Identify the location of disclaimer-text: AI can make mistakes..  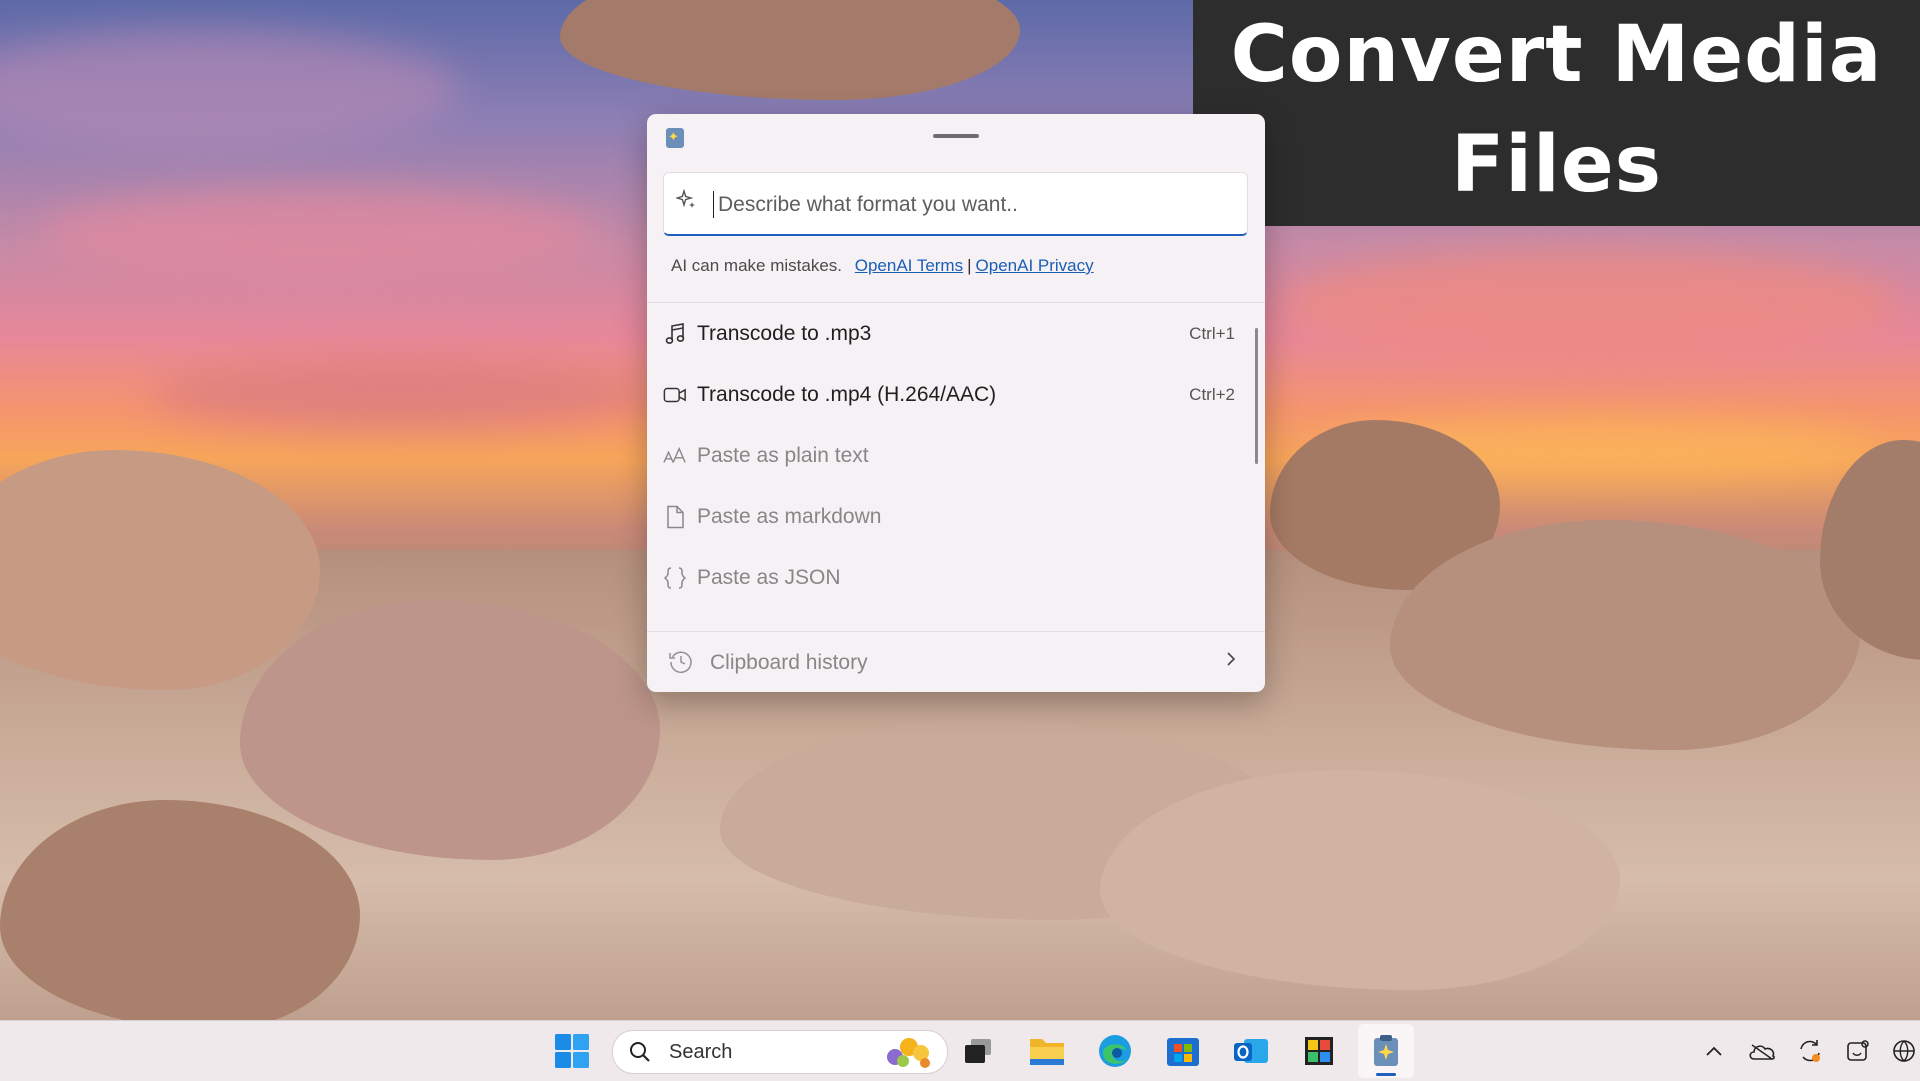
(757, 265).